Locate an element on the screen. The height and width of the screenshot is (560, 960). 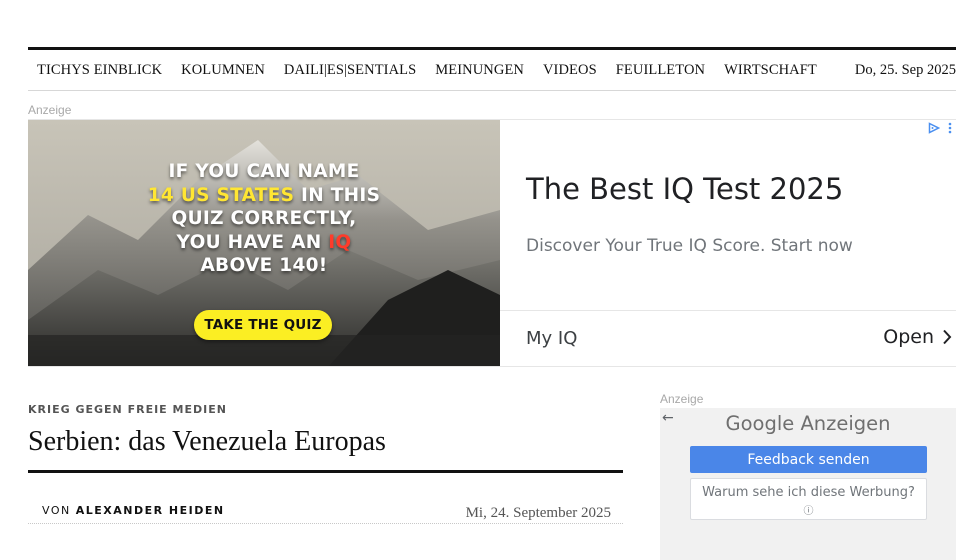
ad-headline-line-2: 14 US STATES IN THIS is located at coordinates (264, 196).